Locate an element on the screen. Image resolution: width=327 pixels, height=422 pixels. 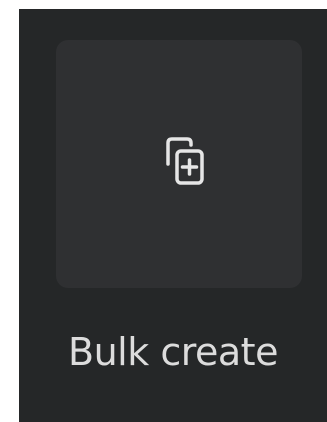
bulk-create-label: Bulk create is located at coordinates (173, 352).